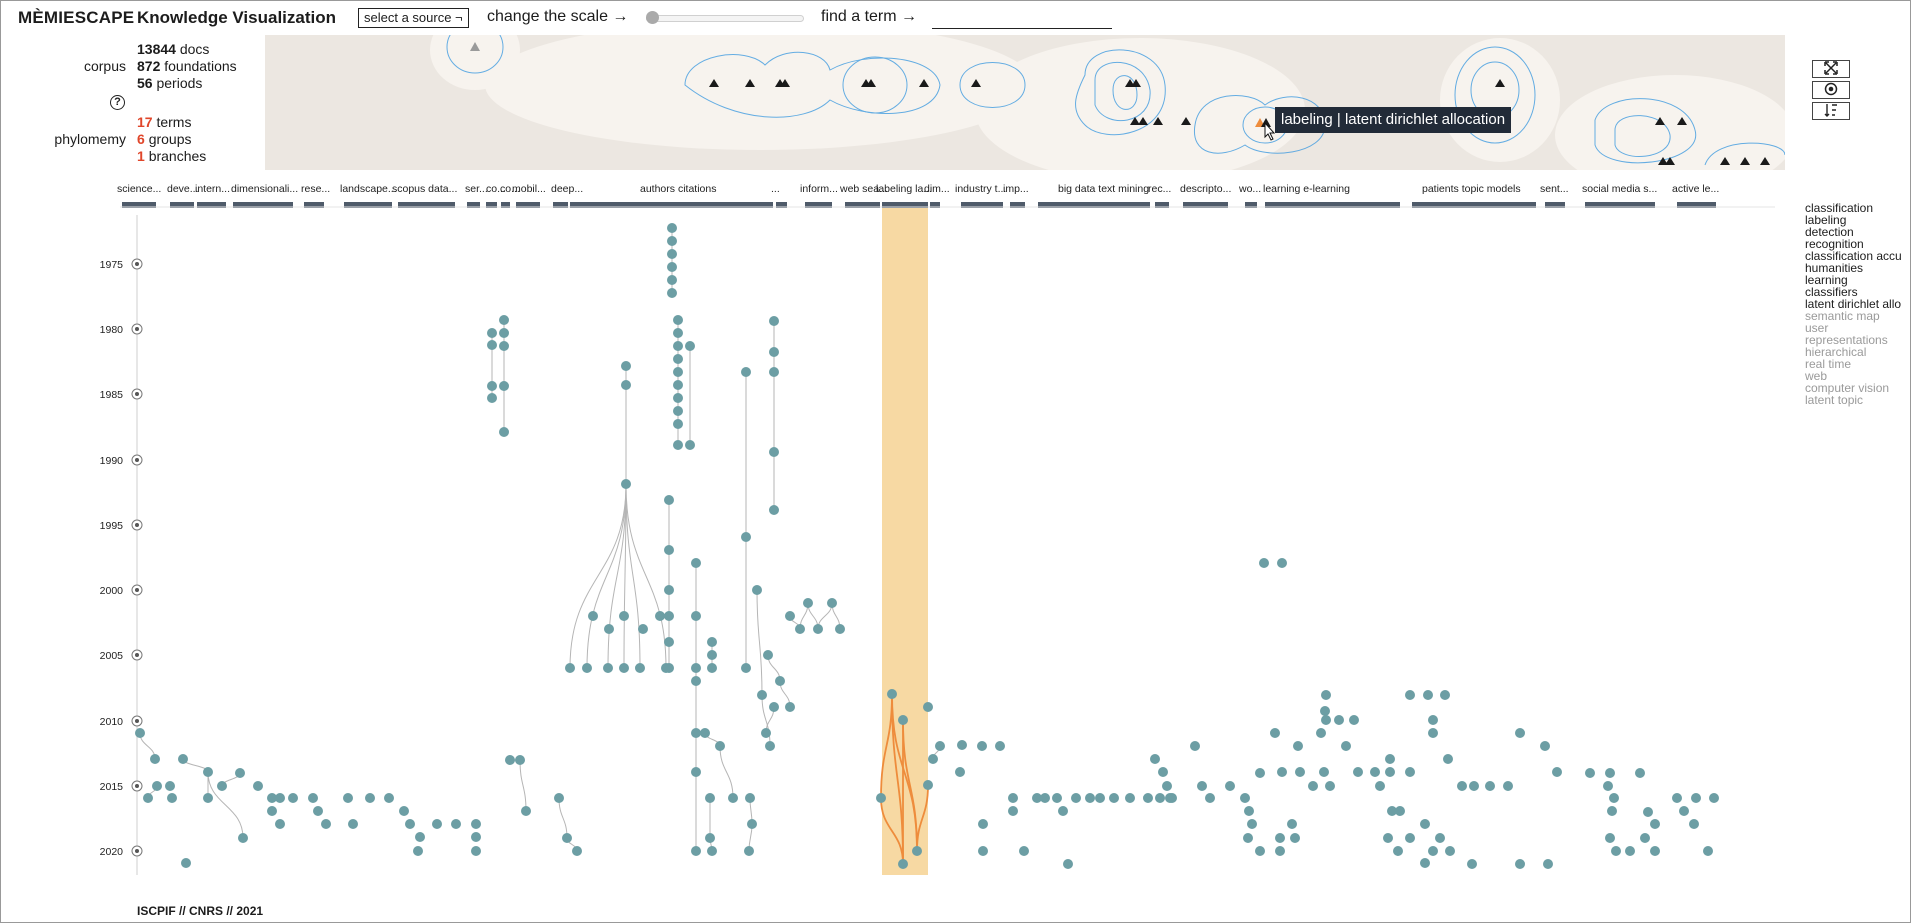 This screenshot has width=1911, height=923. I want to click on landscape-map, so click(1025, 102).